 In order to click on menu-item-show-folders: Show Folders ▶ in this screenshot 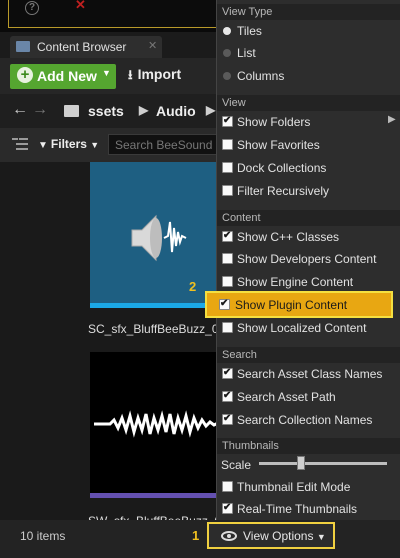, I will do `click(308, 122)`.